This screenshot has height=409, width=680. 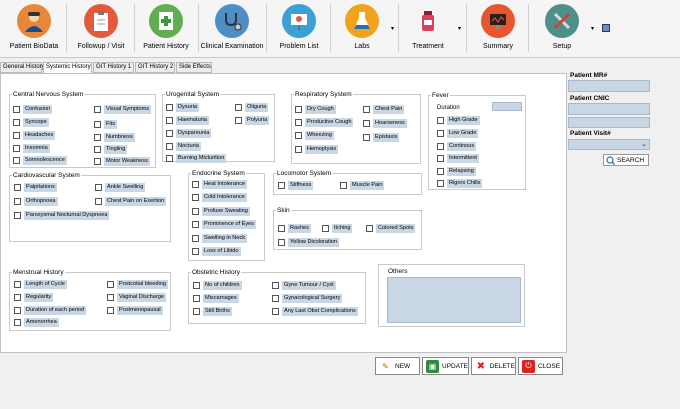 What do you see at coordinates (337, 228) in the screenshot?
I see `skin-itching-checkbox: Itching` at bounding box center [337, 228].